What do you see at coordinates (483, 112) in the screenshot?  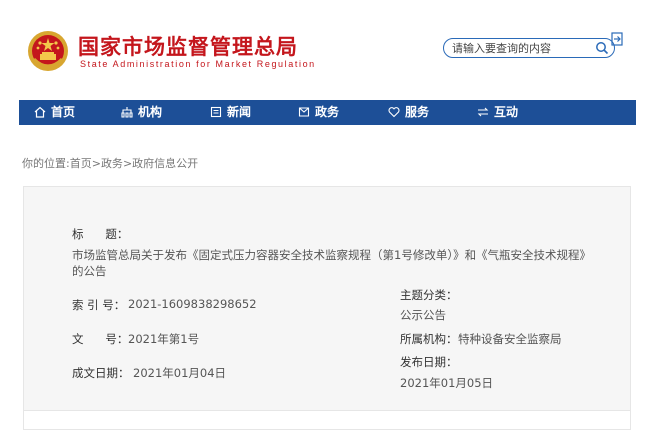 I see `exchange-icon` at bounding box center [483, 112].